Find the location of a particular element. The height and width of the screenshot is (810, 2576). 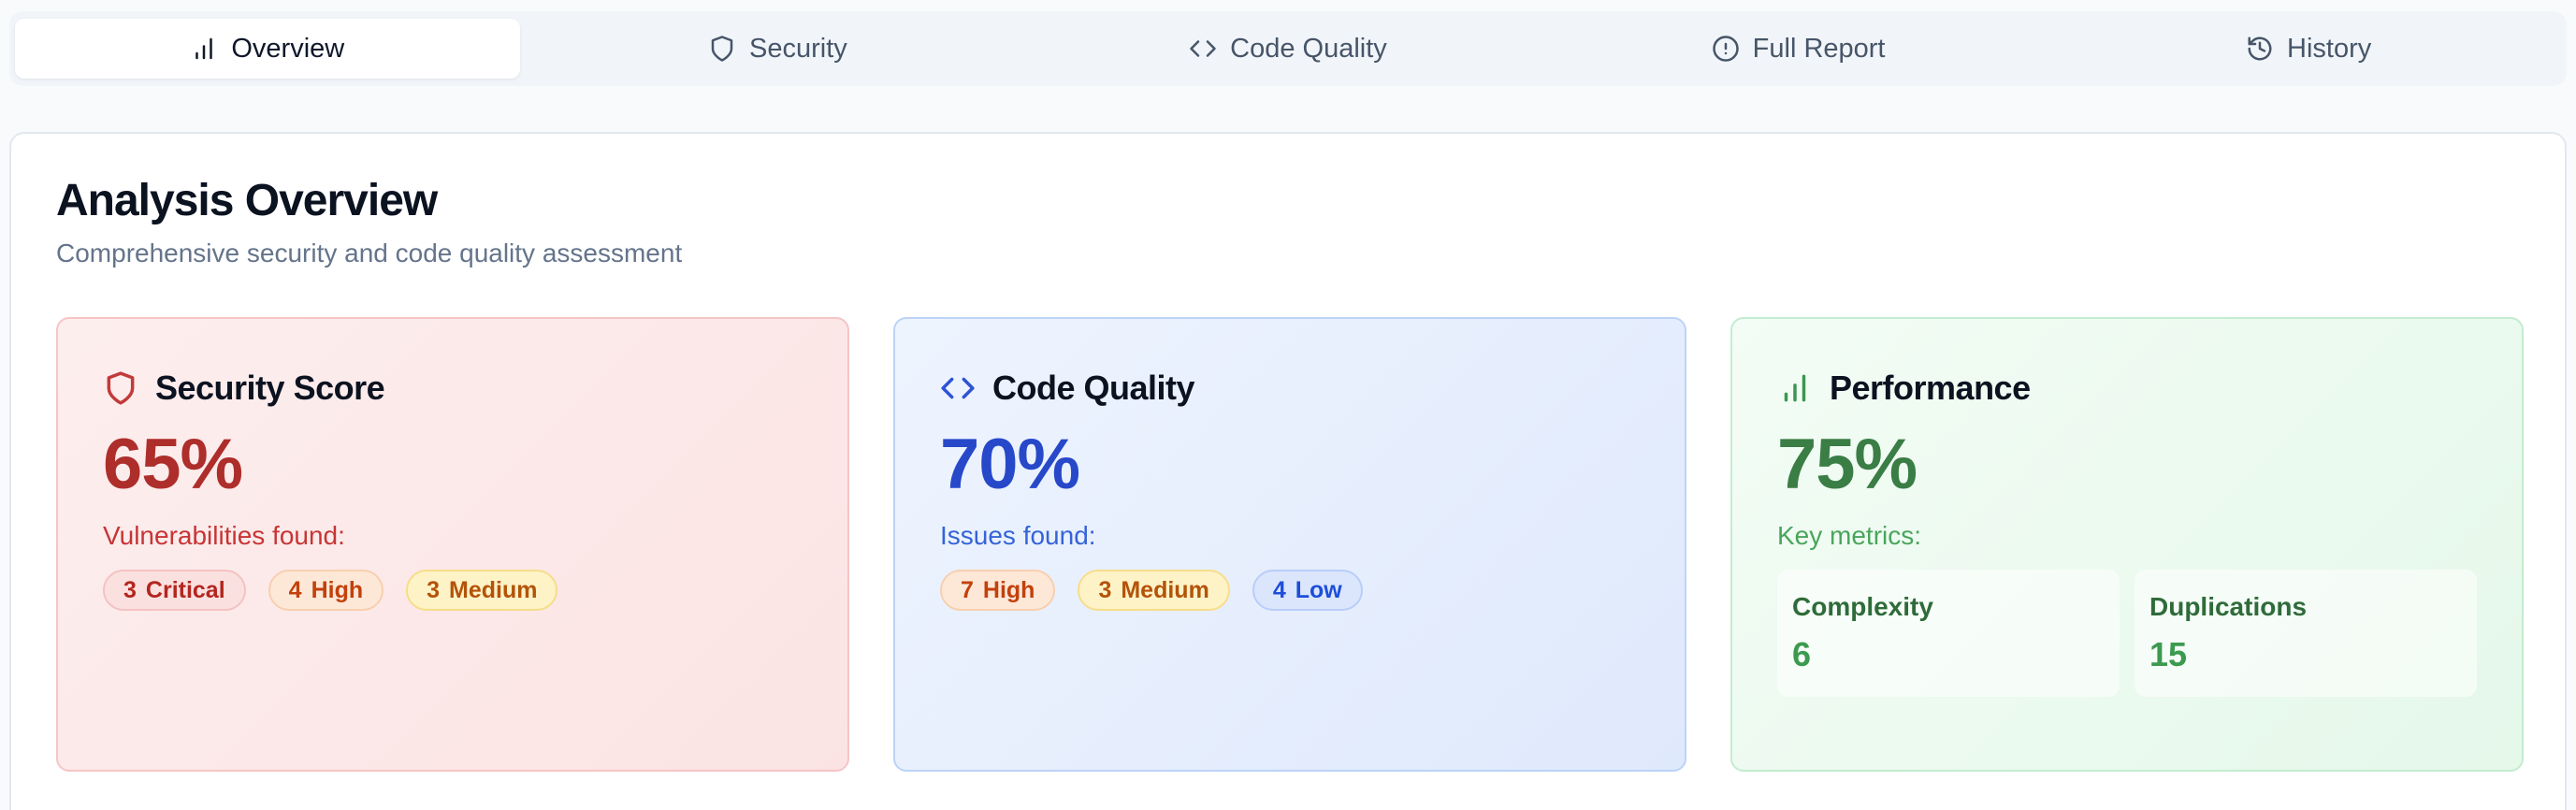

card-header: Performance is located at coordinates (2127, 388).